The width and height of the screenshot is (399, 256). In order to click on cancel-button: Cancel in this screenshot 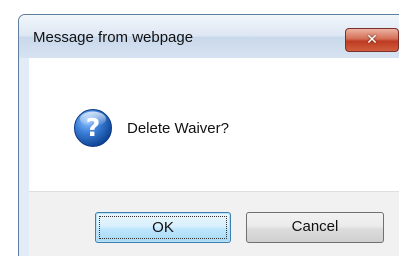, I will do `click(315, 227)`.